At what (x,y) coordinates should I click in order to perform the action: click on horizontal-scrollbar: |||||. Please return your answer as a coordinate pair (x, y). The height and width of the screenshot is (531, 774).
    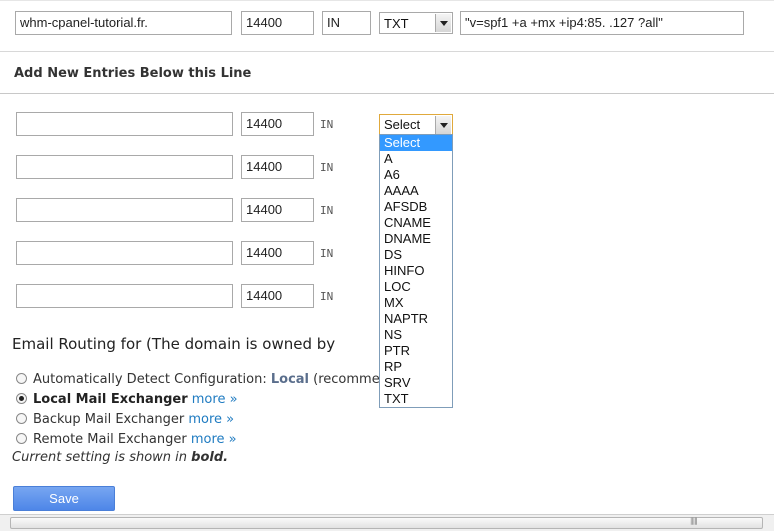
    Looking at the image, I should click on (387, 522).